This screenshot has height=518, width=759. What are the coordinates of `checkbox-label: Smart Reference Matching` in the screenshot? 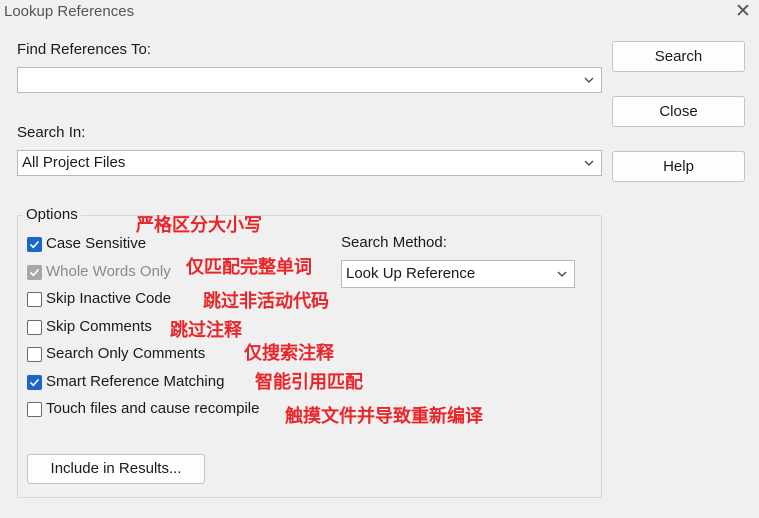 It's located at (135, 381).